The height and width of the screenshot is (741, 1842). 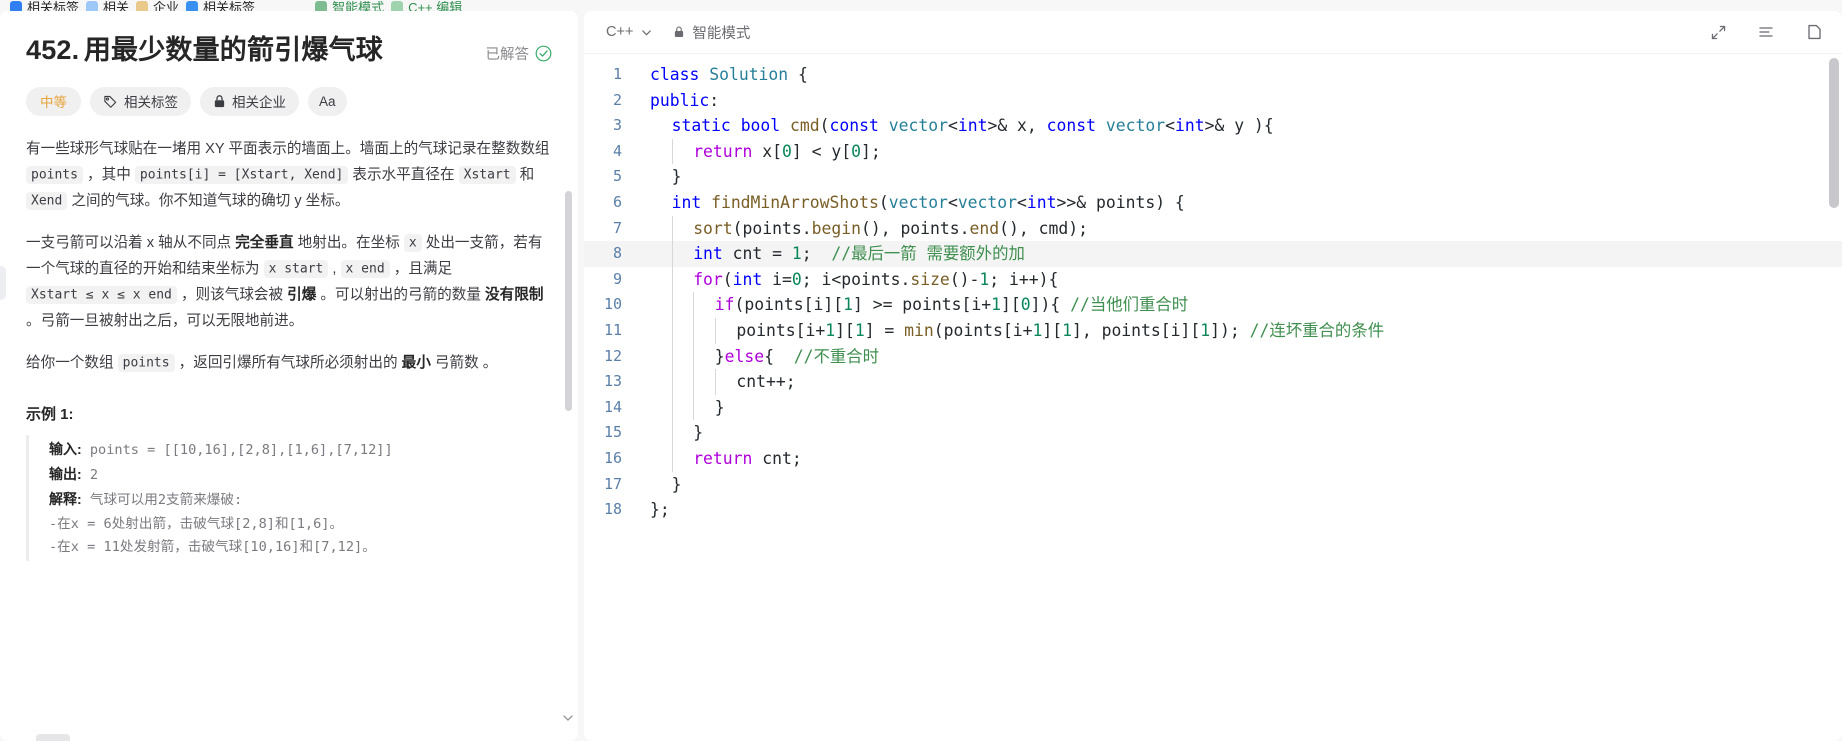 I want to click on code-line: 17}, so click(x=1213, y=485).